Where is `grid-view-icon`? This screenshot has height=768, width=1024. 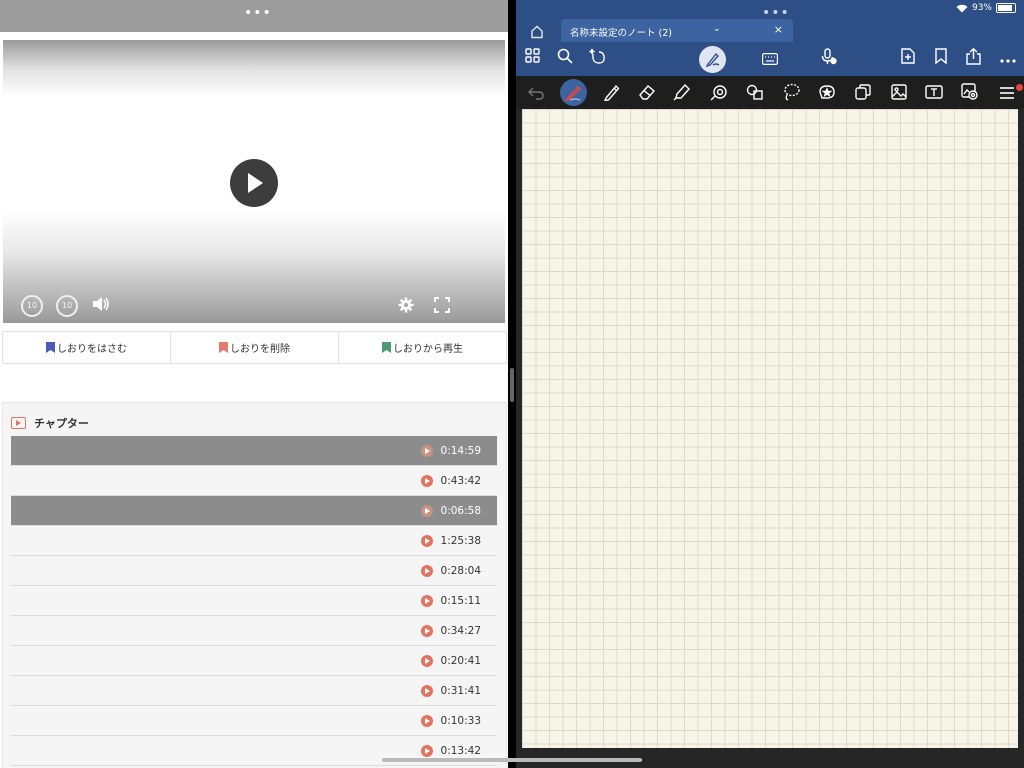 grid-view-icon is located at coordinates (532, 57).